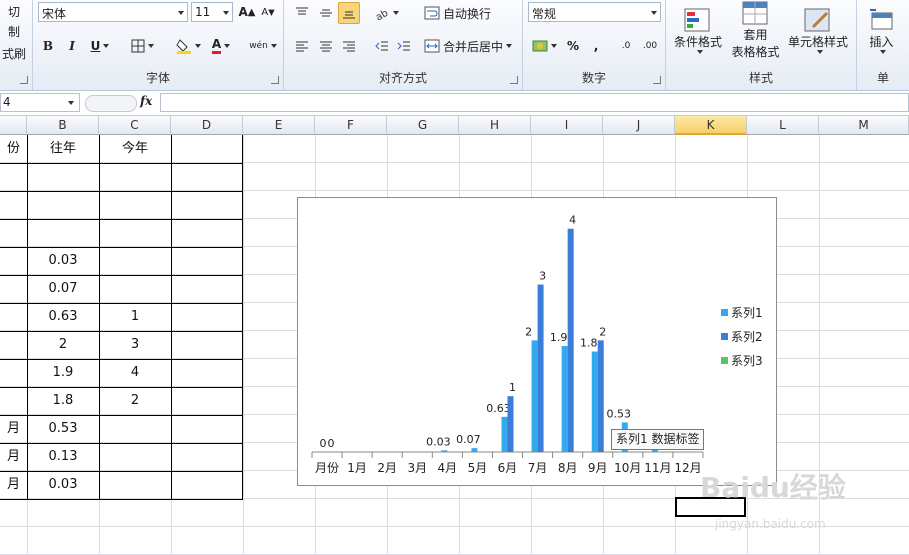 The height and width of the screenshot is (555, 909). What do you see at coordinates (40, 102) in the screenshot?
I see `name-box: 4` at bounding box center [40, 102].